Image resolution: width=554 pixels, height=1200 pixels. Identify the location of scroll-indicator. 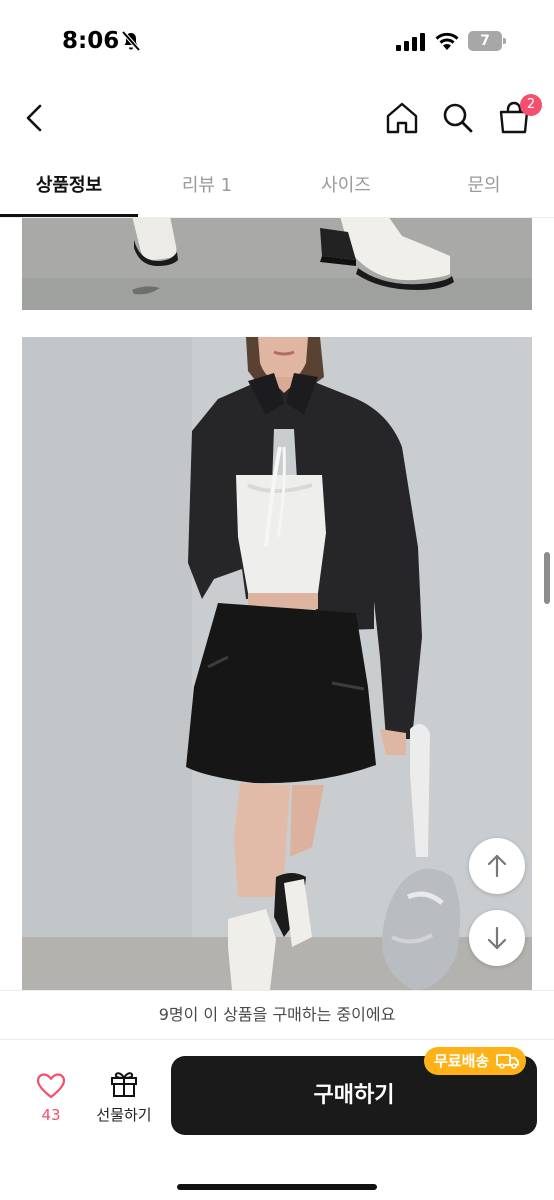
(547, 578).